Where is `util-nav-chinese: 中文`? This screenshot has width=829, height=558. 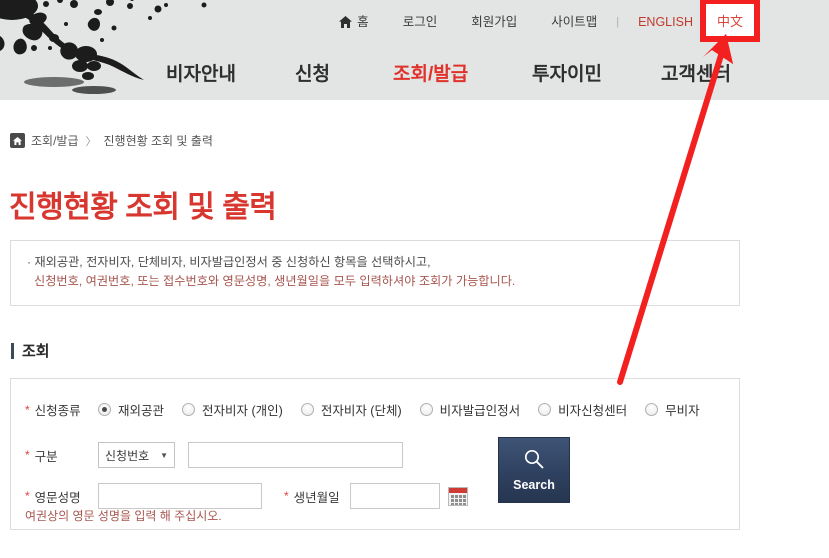
util-nav-chinese: 中文 is located at coordinates (730, 21).